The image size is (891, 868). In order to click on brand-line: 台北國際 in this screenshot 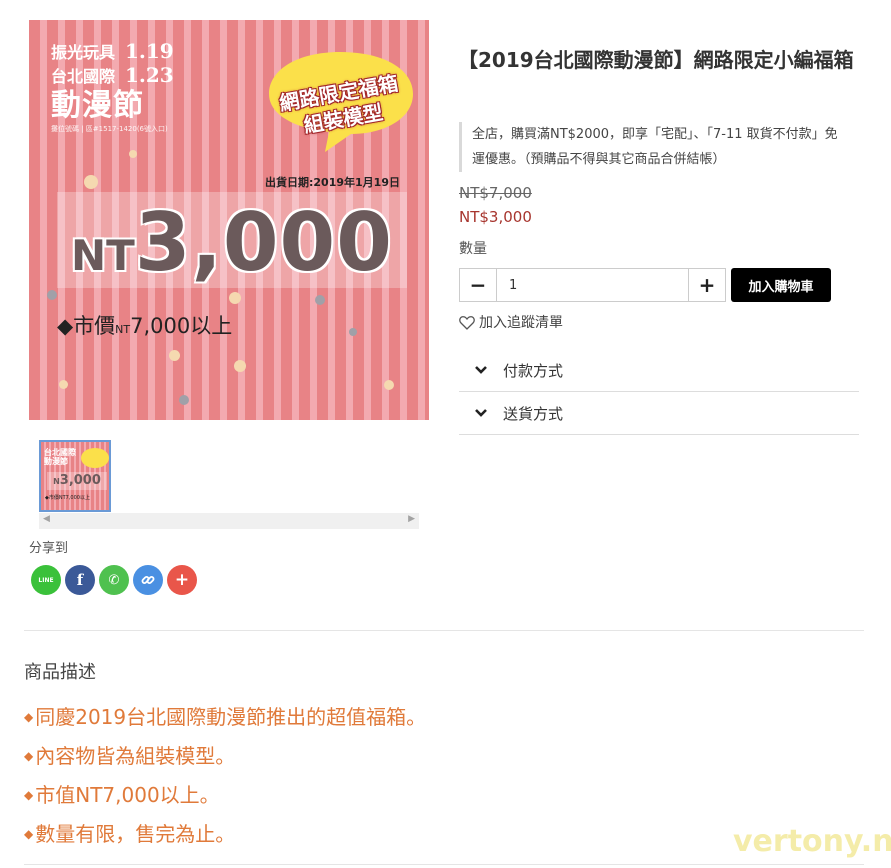, I will do `click(83, 76)`.